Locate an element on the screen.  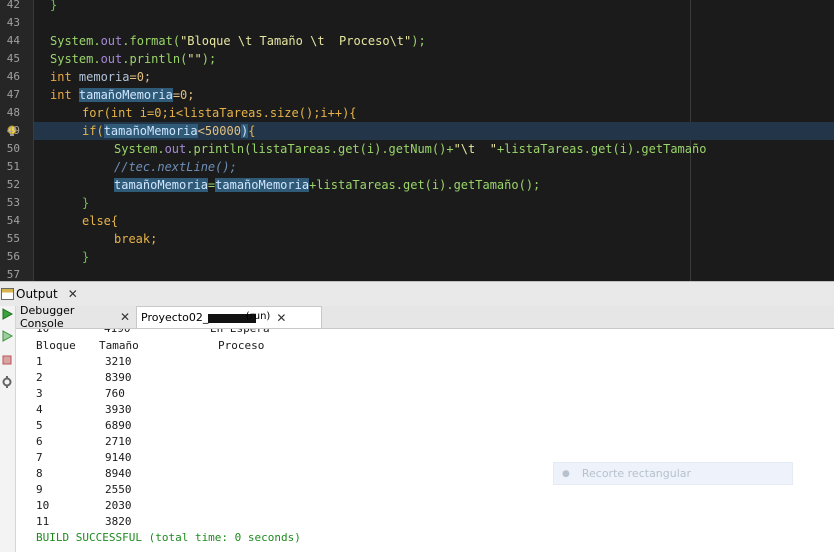
console-bloque-cell: 7 is located at coordinates (39, 457).